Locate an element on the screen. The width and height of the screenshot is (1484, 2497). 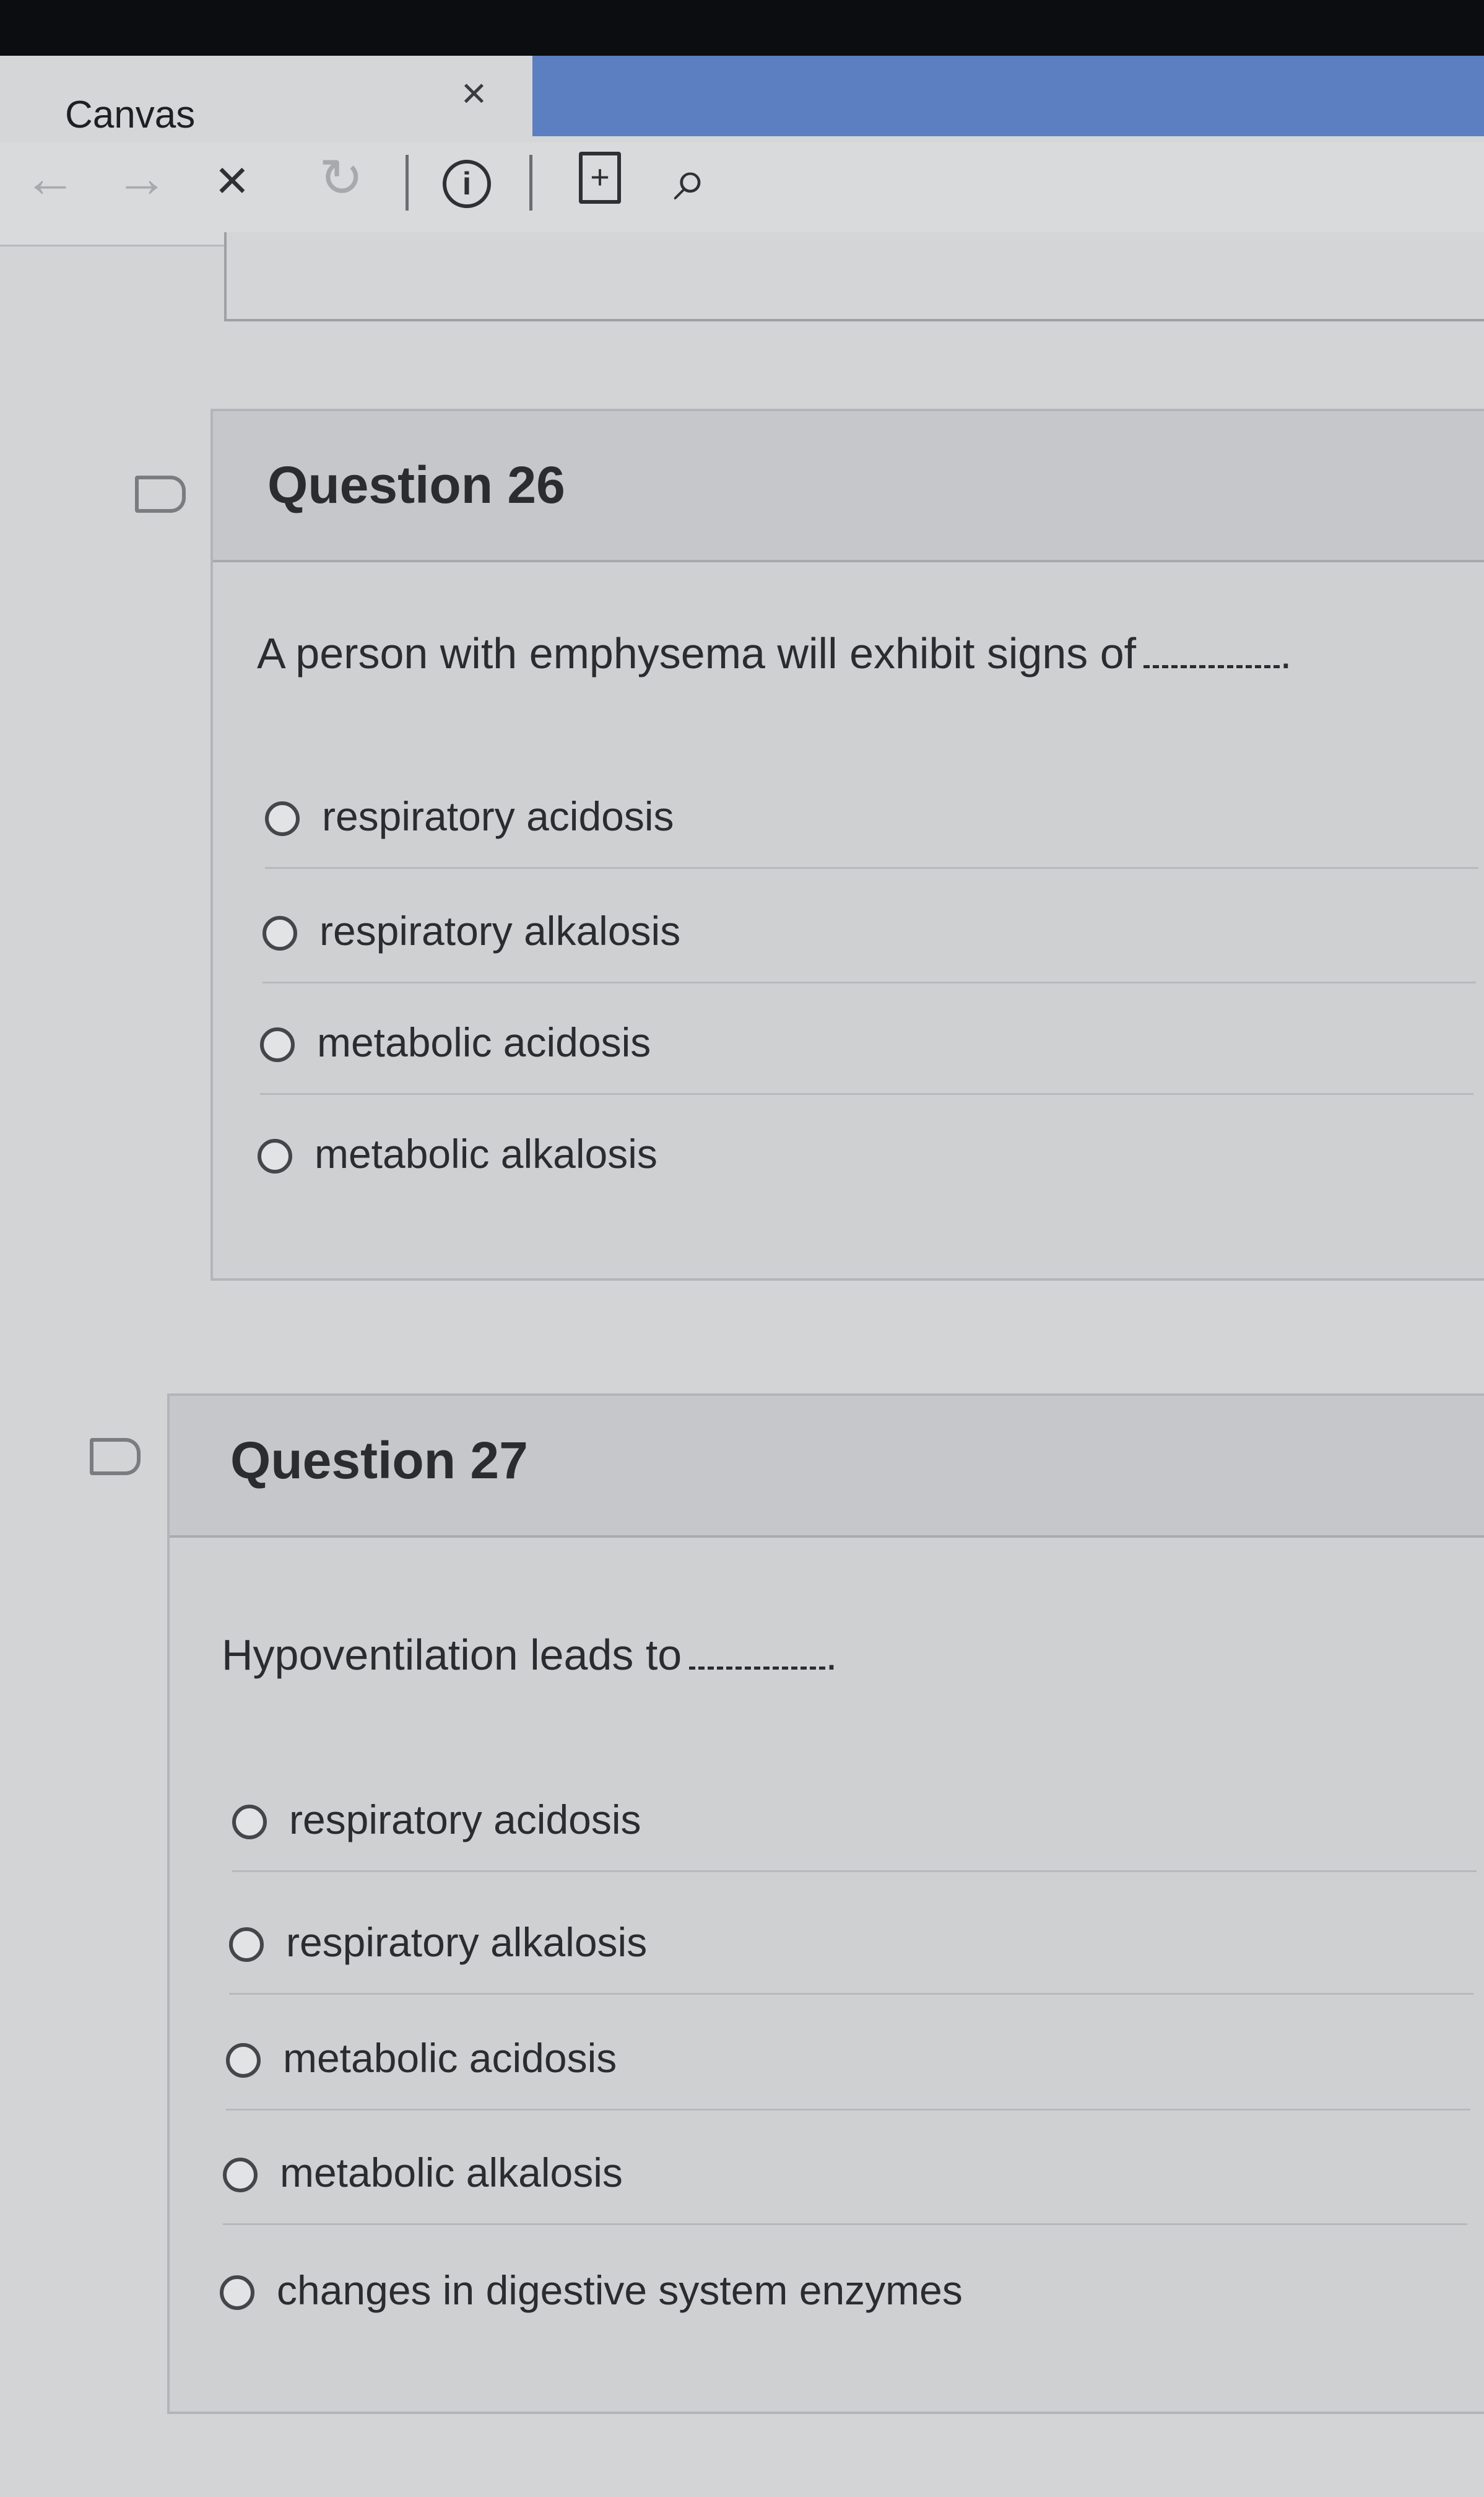
forward-arrow-icon: → is located at coordinates (142, 178).